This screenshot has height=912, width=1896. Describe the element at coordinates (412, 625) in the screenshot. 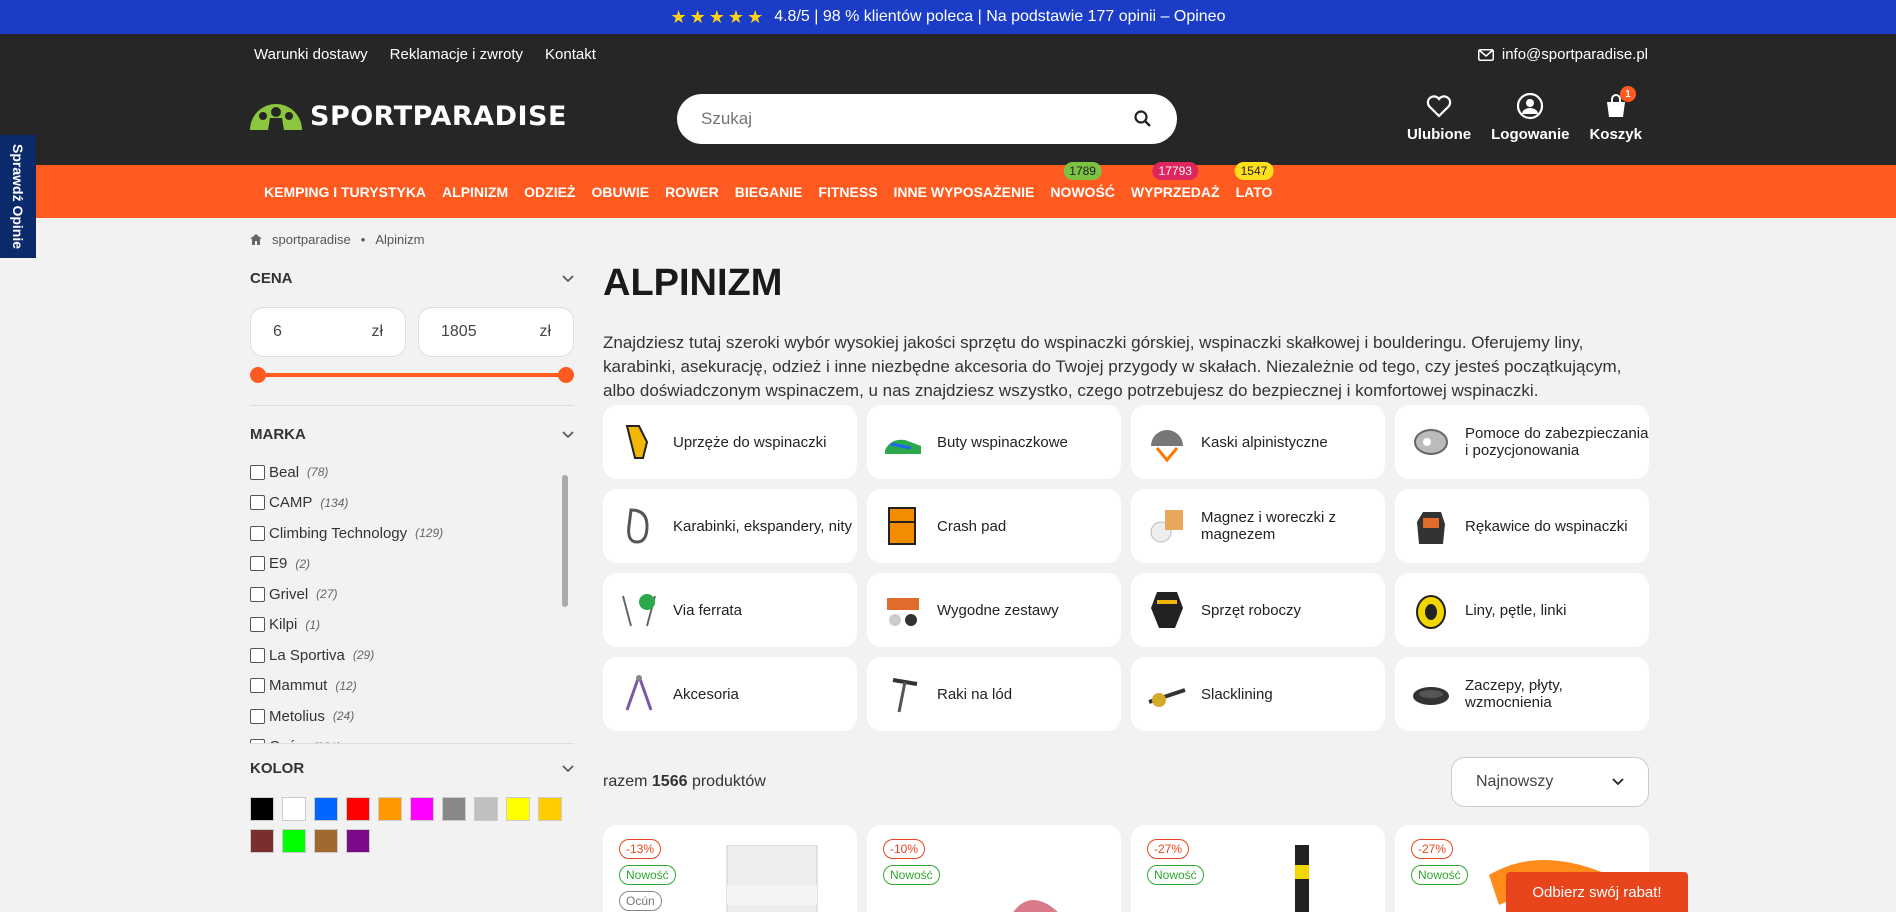

I see `brand-option: Kilpi (1)` at that location.